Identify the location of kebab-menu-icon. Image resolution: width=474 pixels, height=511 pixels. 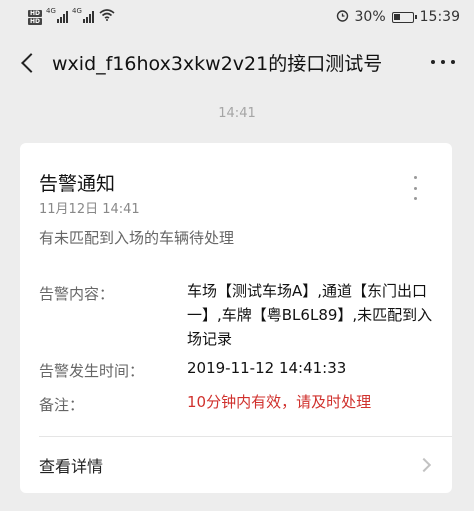
(415, 188).